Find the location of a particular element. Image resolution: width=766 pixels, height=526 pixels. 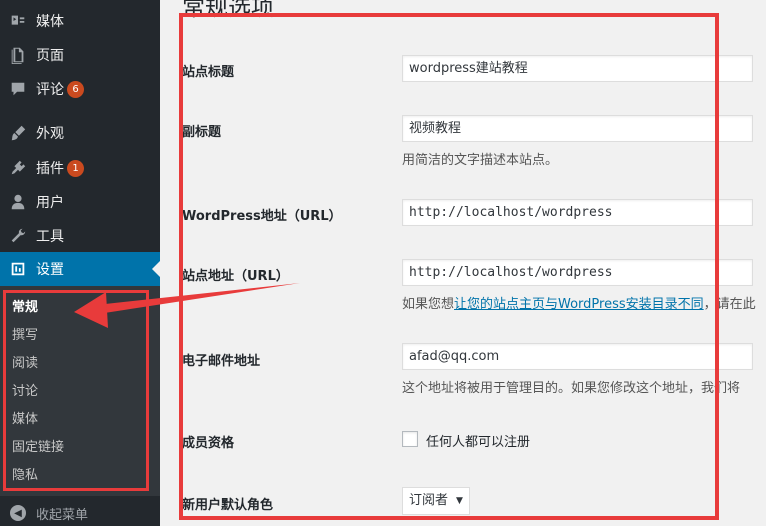

comment-icon is located at coordinates (18, 89).